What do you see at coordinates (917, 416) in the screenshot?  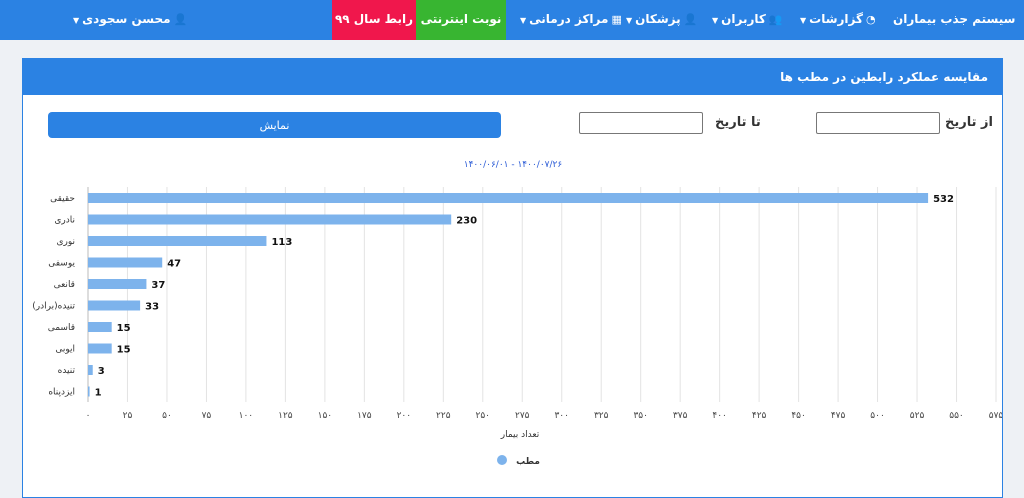 I see `x-tick-label: ۵۲۵` at bounding box center [917, 416].